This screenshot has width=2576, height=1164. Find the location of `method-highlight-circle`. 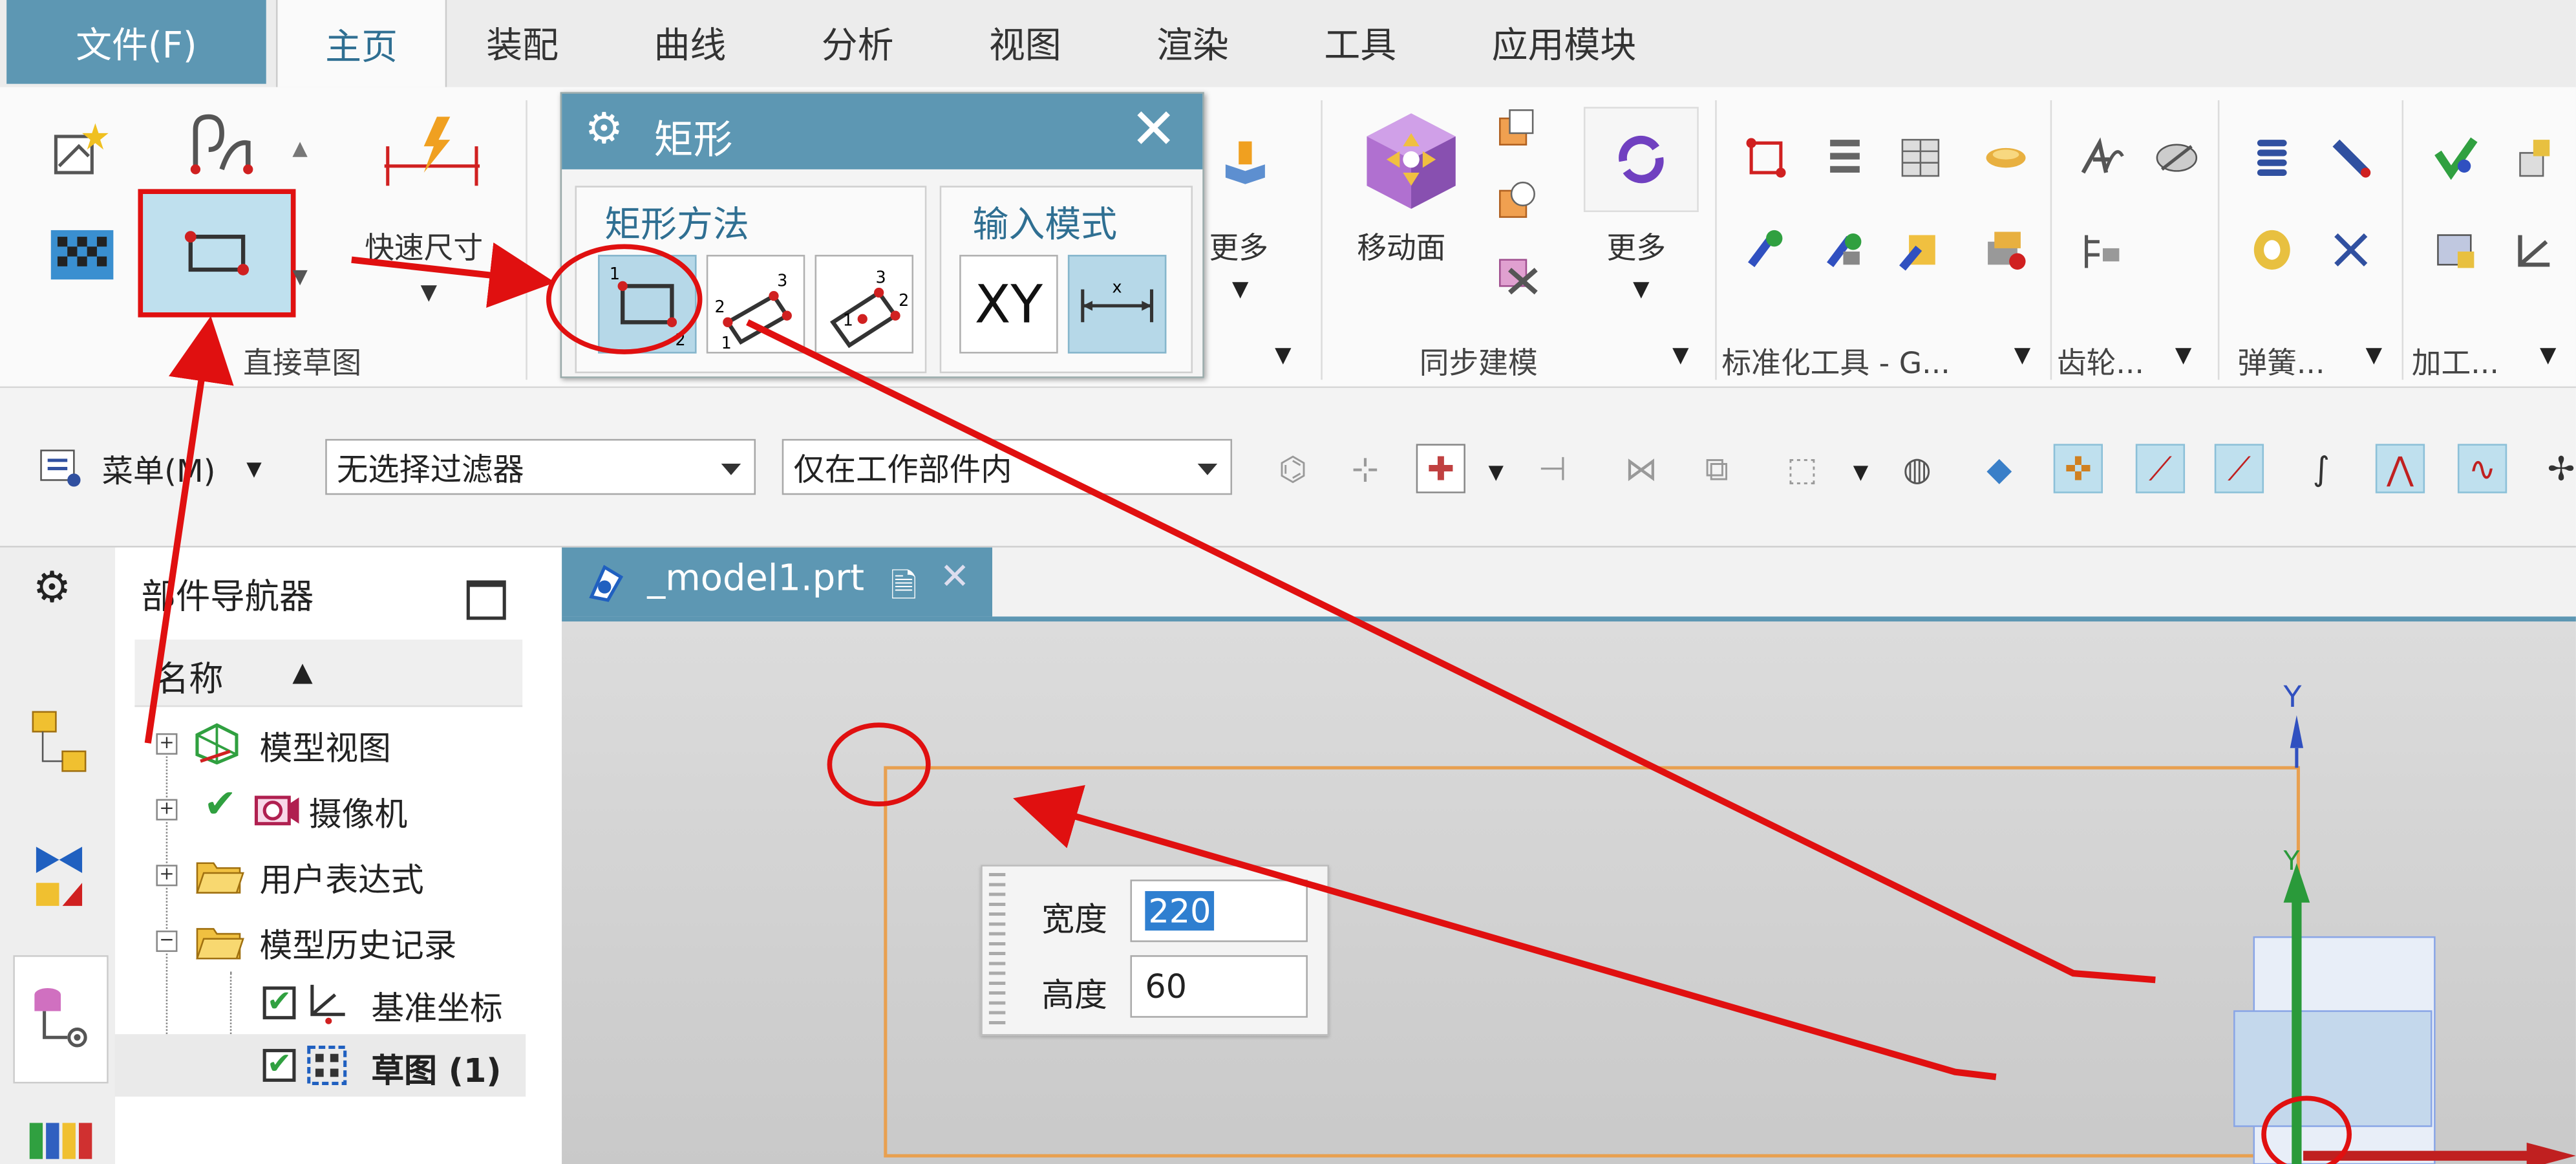

method-highlight-circle is located at coordinates (624, 299).